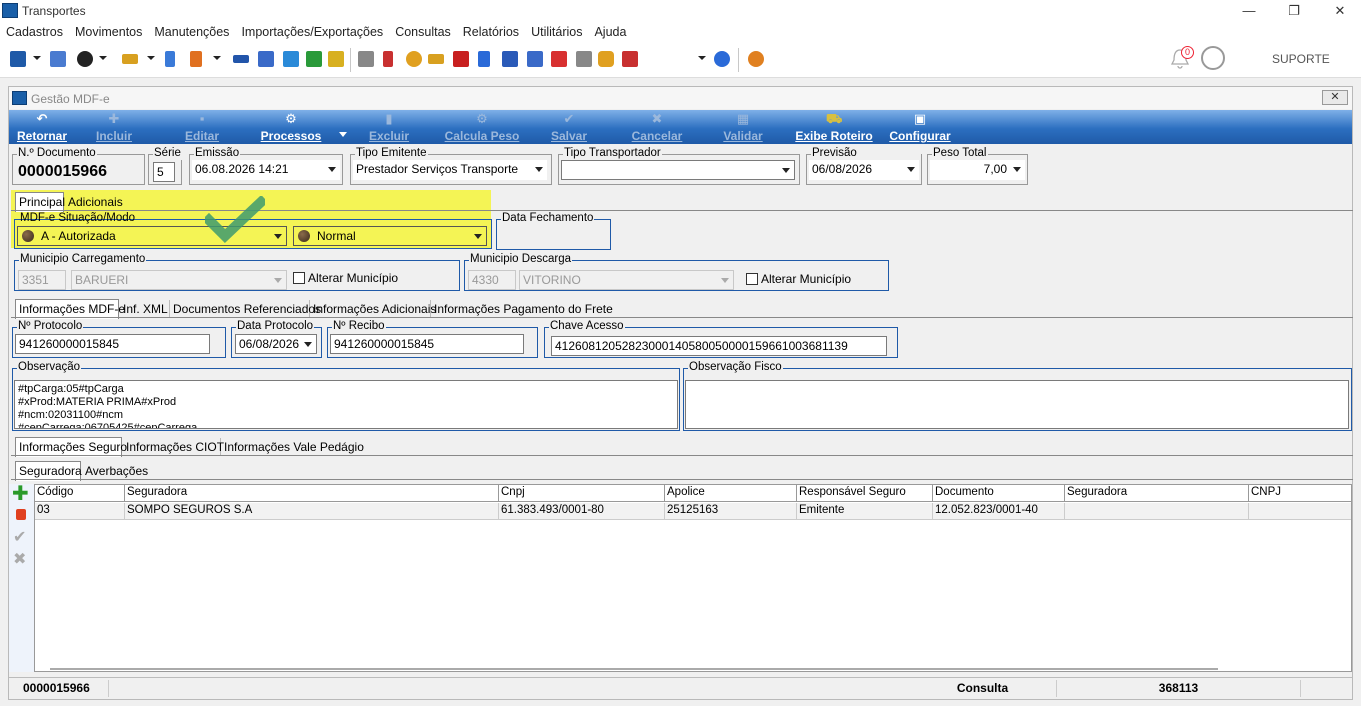  Describe the element at coordinates (920, 128) in the screenshot. I see `configurar-button: ▣ Configurar` at that location.